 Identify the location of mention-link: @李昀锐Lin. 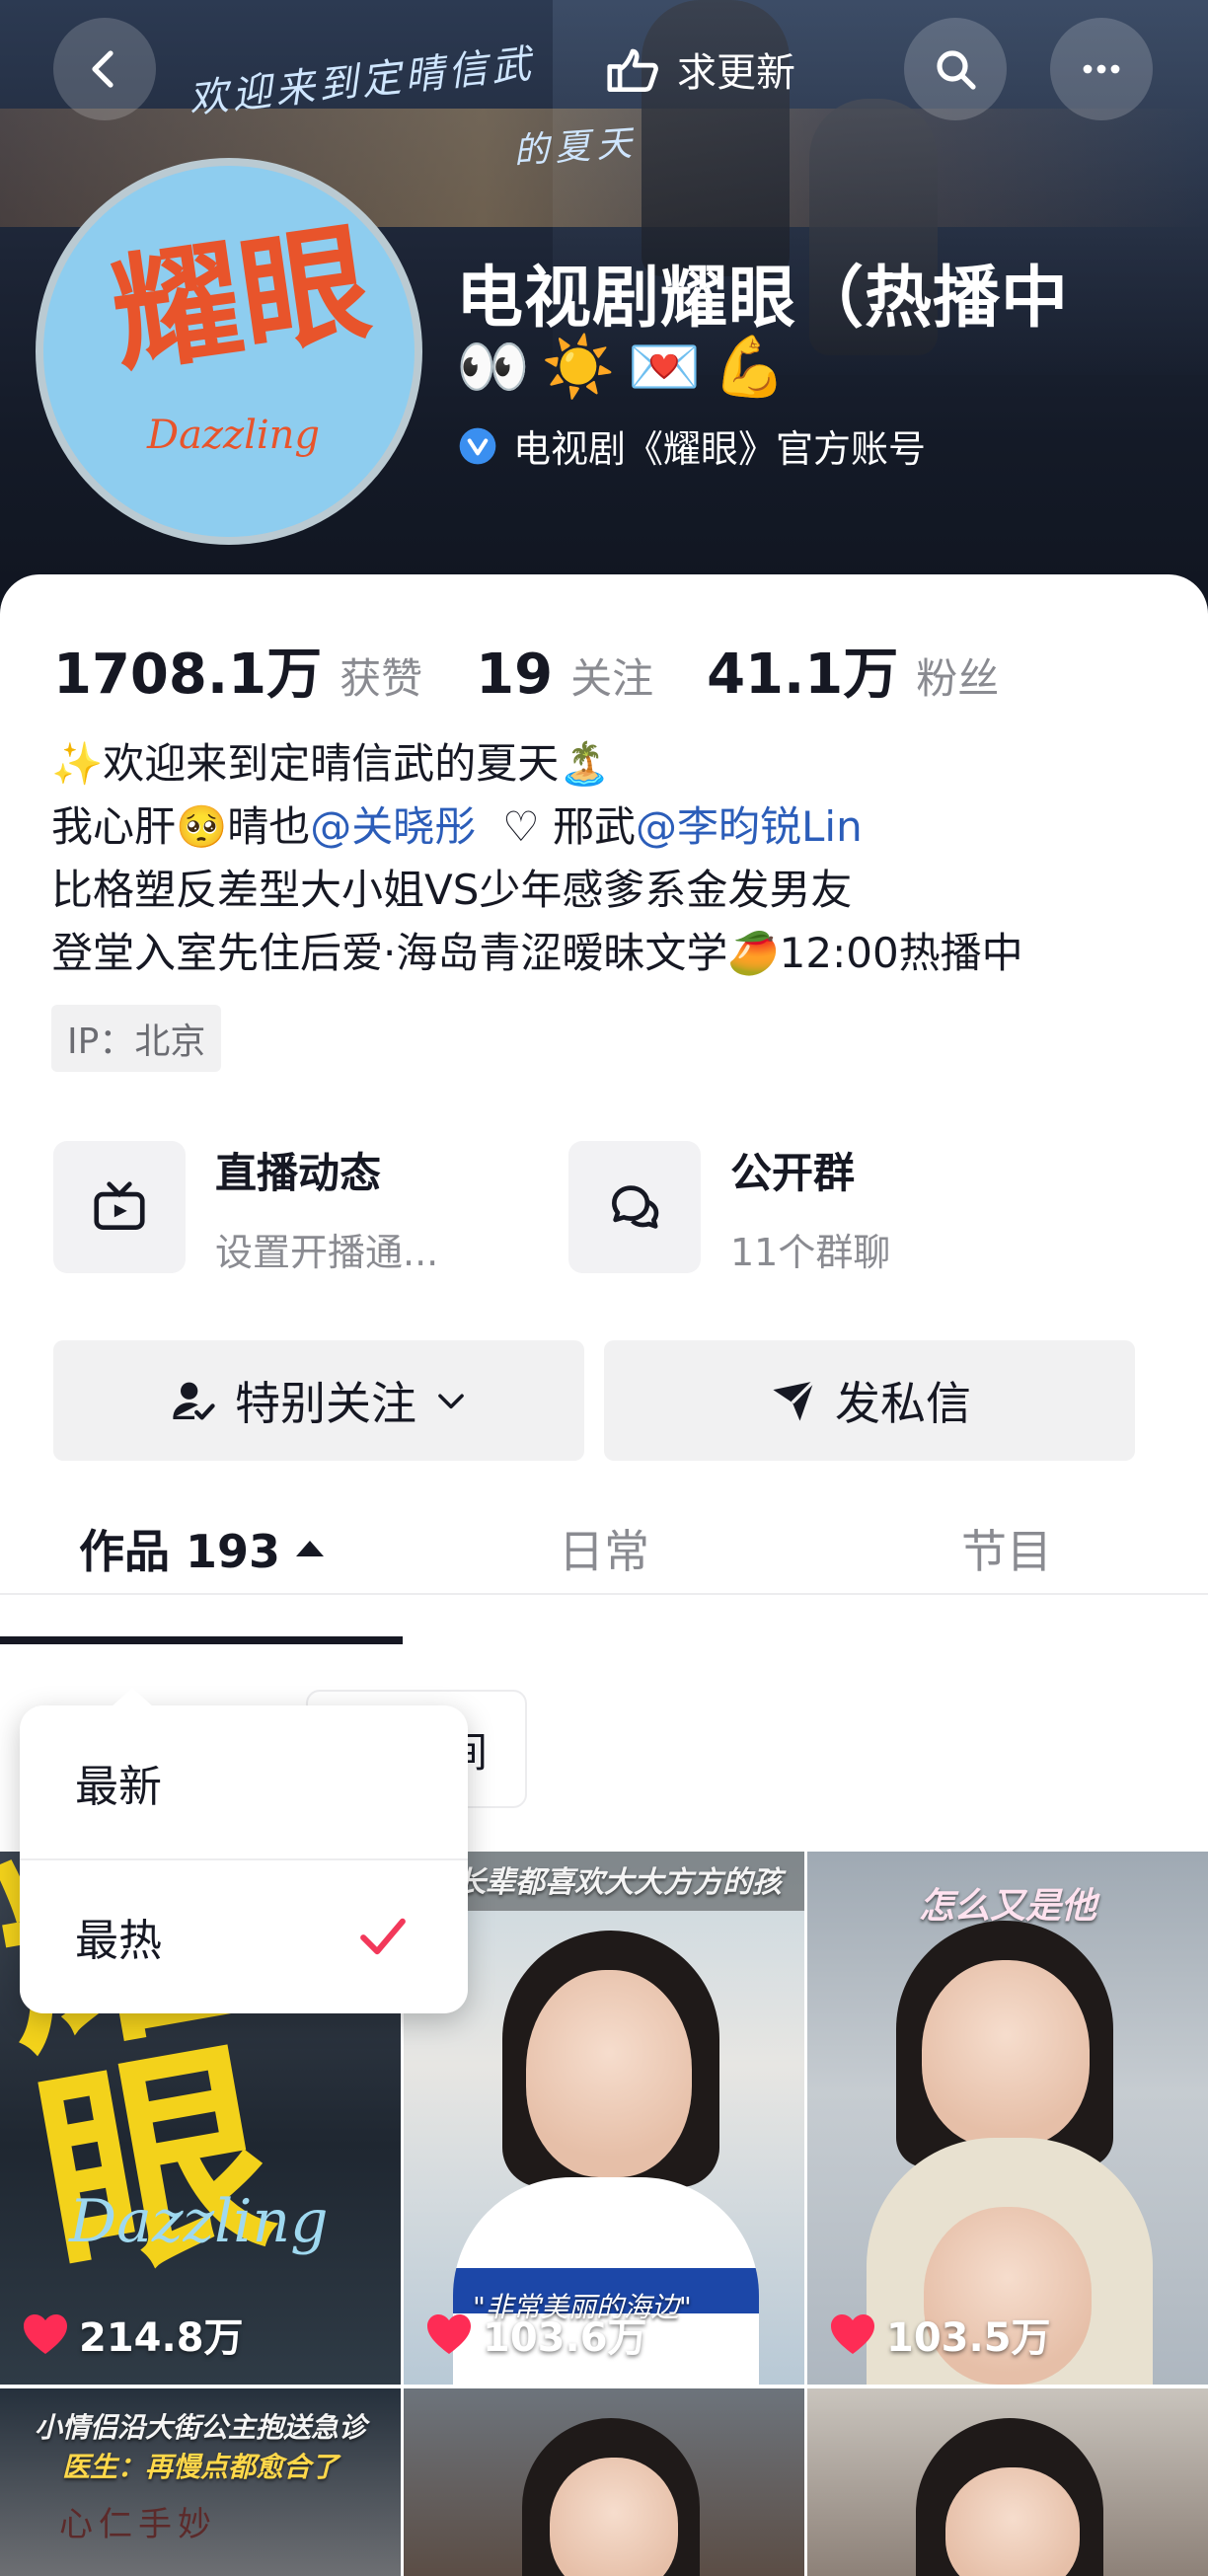
(750, 827).